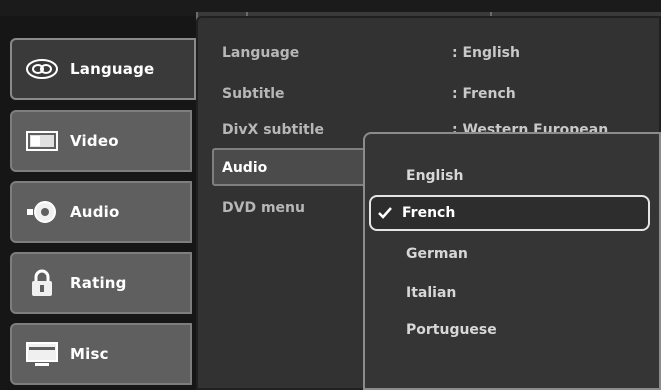 This screenshot has height=390, width=661. I want to click on row-label-audio: Audio, so click(244, 168).